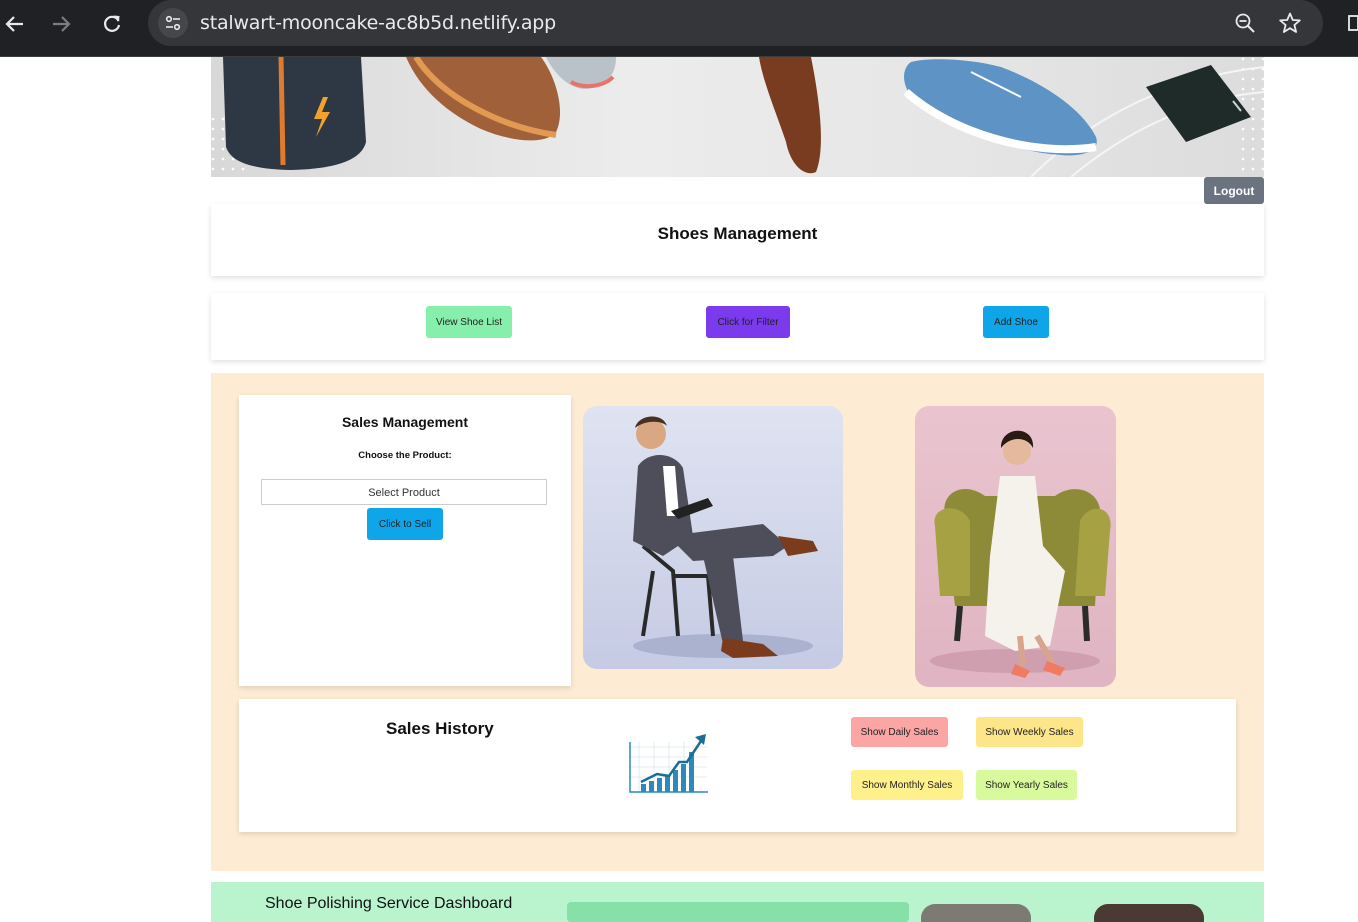 The width and height of the screenshot is (1358, 922). I want to click on polishing-dashboard-title: Shoe Polishing Service Dashboard, so click(389, 903).